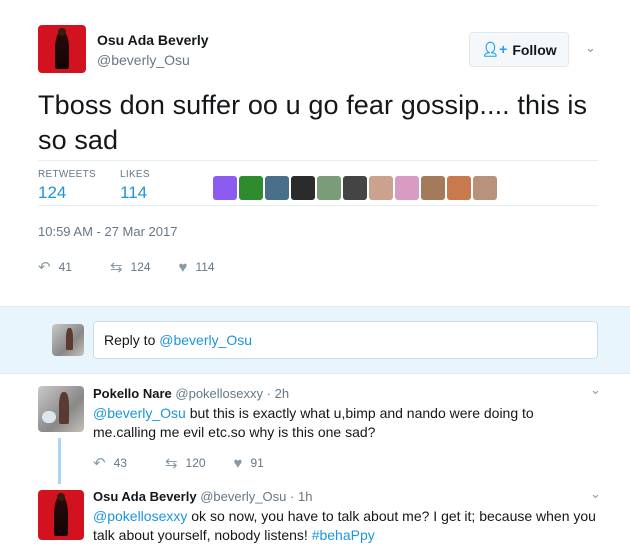  What do you see at coordinates (59, 461) in the screenshot?
I see `thread-connector` at bounding box center [59, 461].